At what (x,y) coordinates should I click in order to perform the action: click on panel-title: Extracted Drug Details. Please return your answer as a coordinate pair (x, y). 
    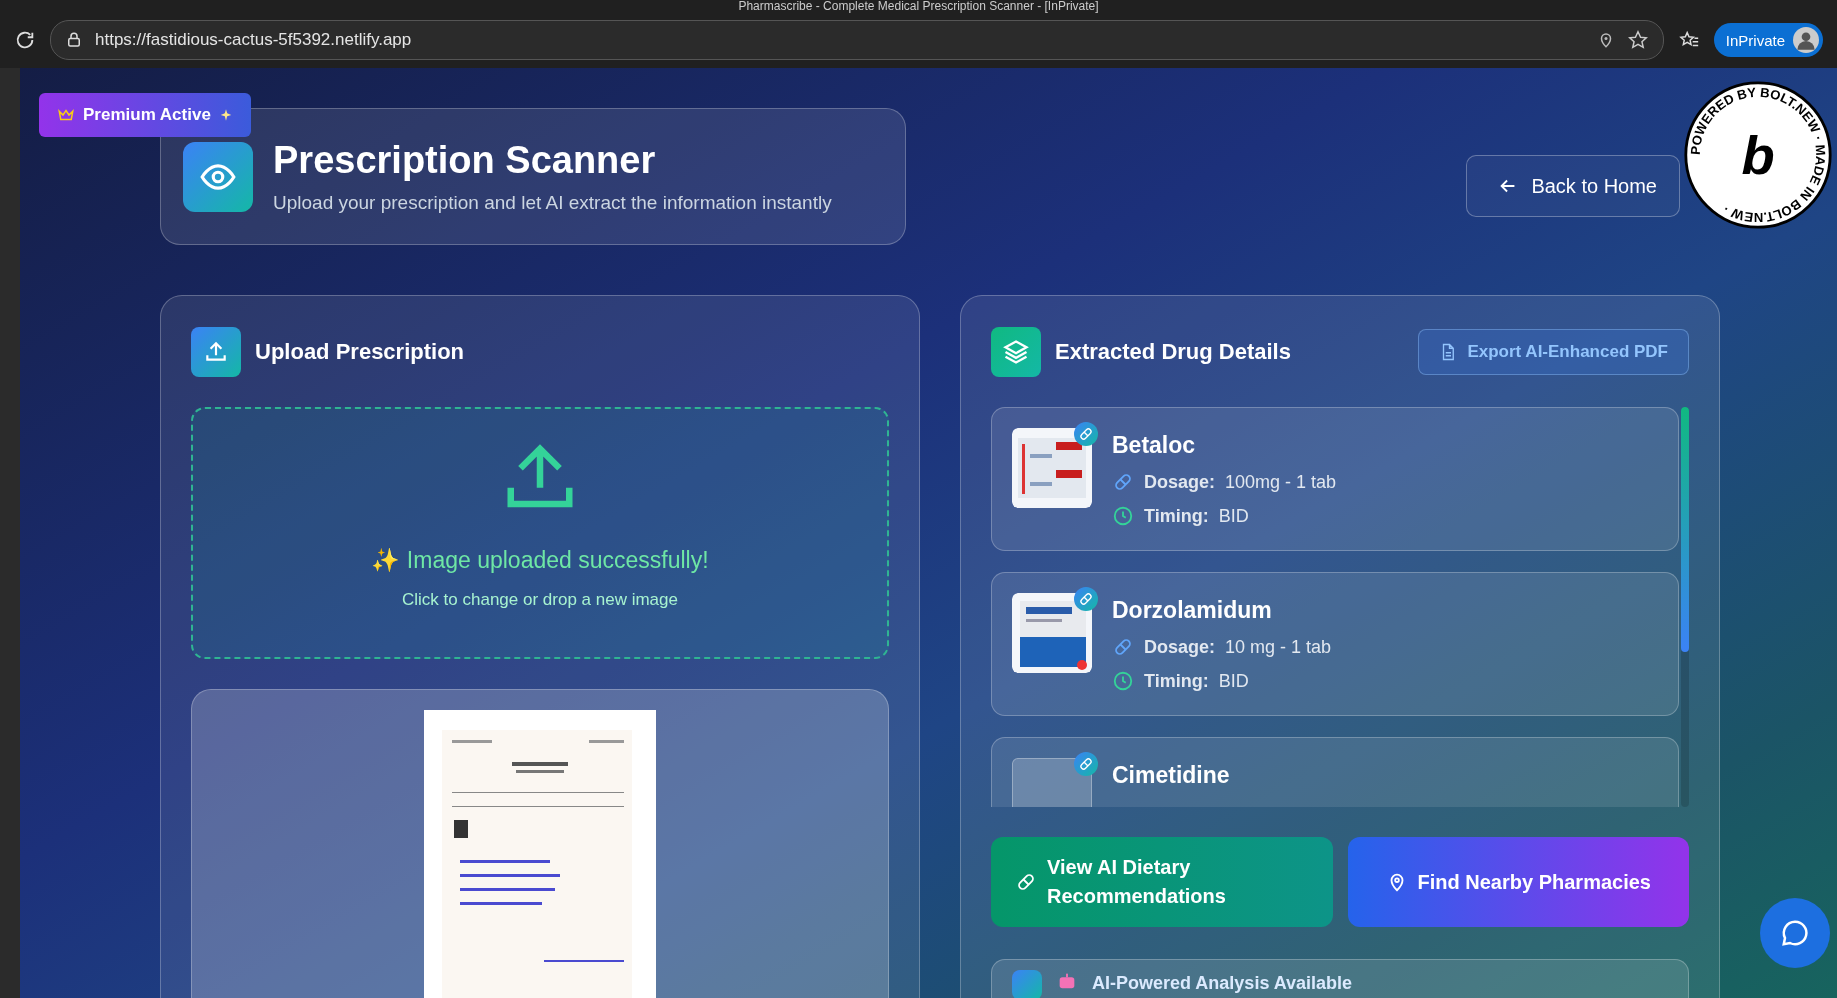
    Looking at the image, I should click on (1173, 352).